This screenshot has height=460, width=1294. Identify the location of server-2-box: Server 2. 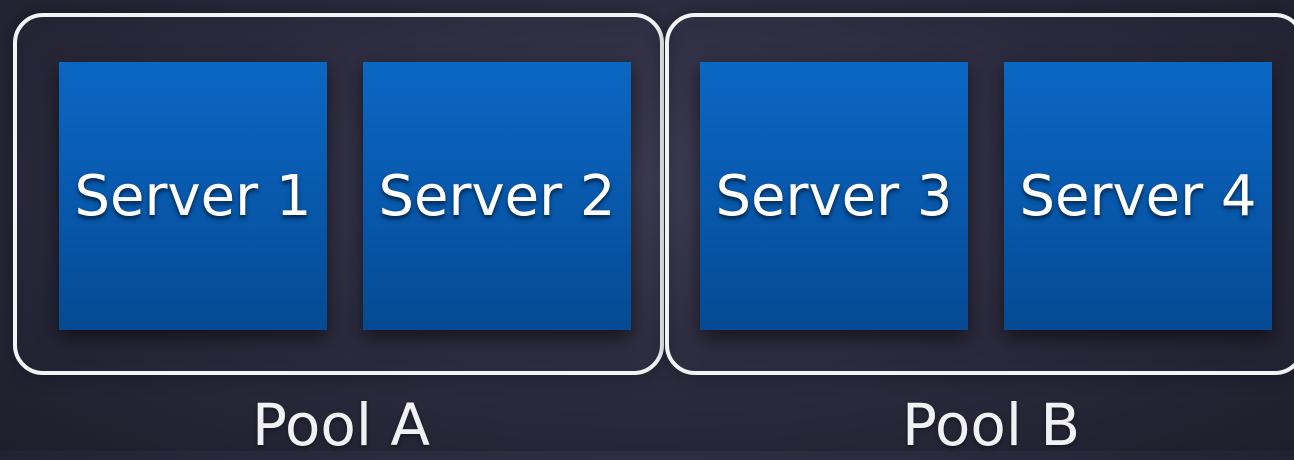
(497, 196).